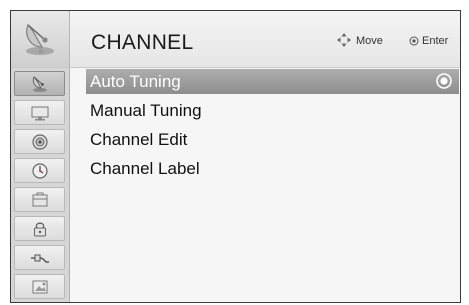  I want to click on usb-media-icon, so click(40, 287).